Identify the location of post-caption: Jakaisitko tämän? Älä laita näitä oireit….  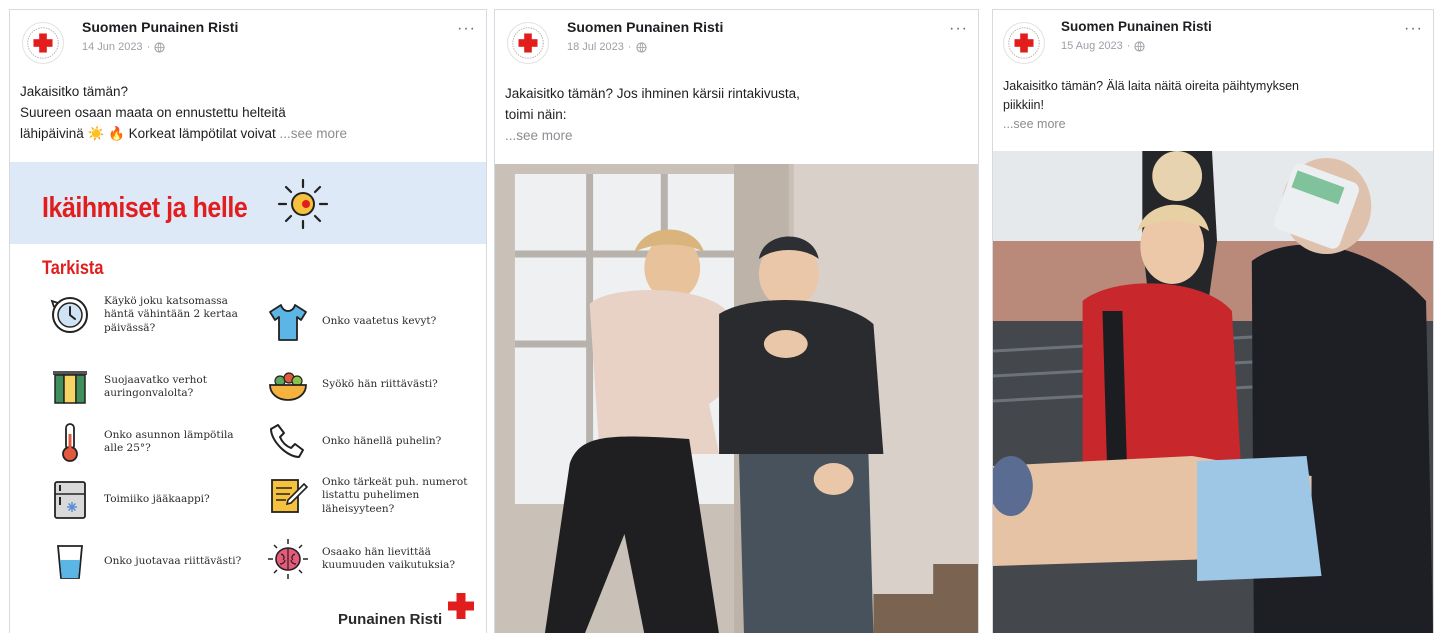
(1213, 105).